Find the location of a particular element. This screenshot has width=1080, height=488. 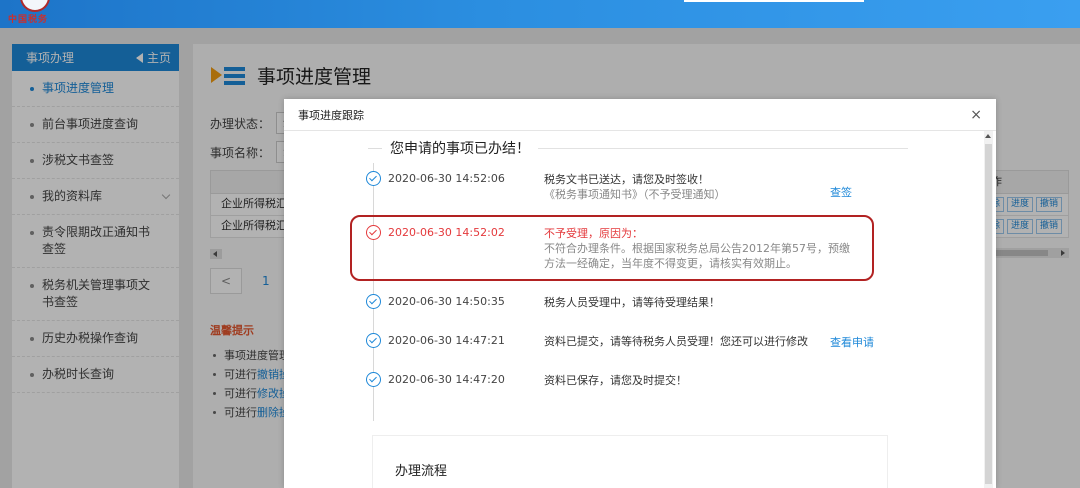

step-time: 2020-06-30 14:50:35 is located at coordinates (446, 301).